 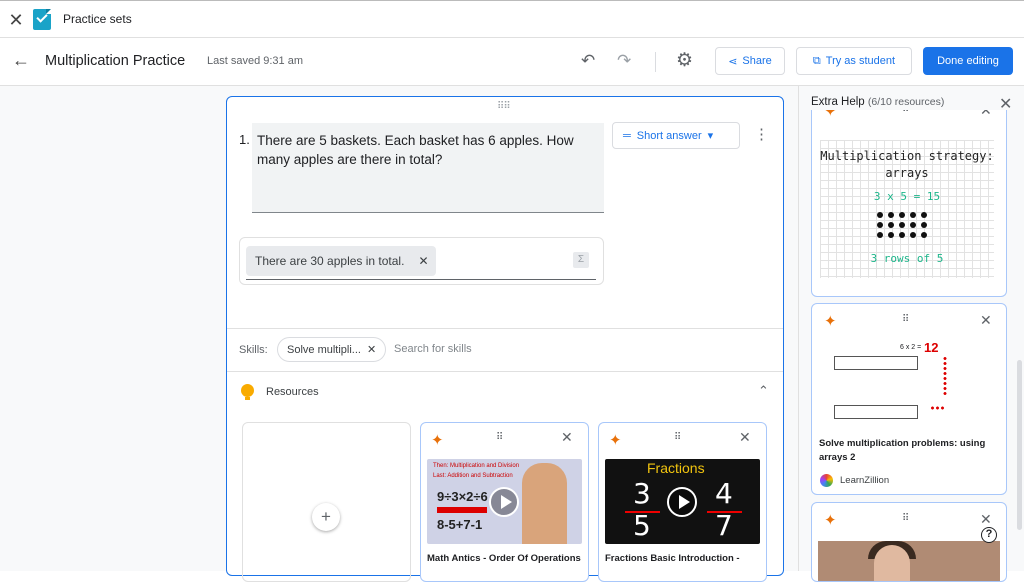 What do you see at coordinates (433, 349) in the screenshot?
I see `skills-search-input: Search for skills` at bounding box center [433, 349].